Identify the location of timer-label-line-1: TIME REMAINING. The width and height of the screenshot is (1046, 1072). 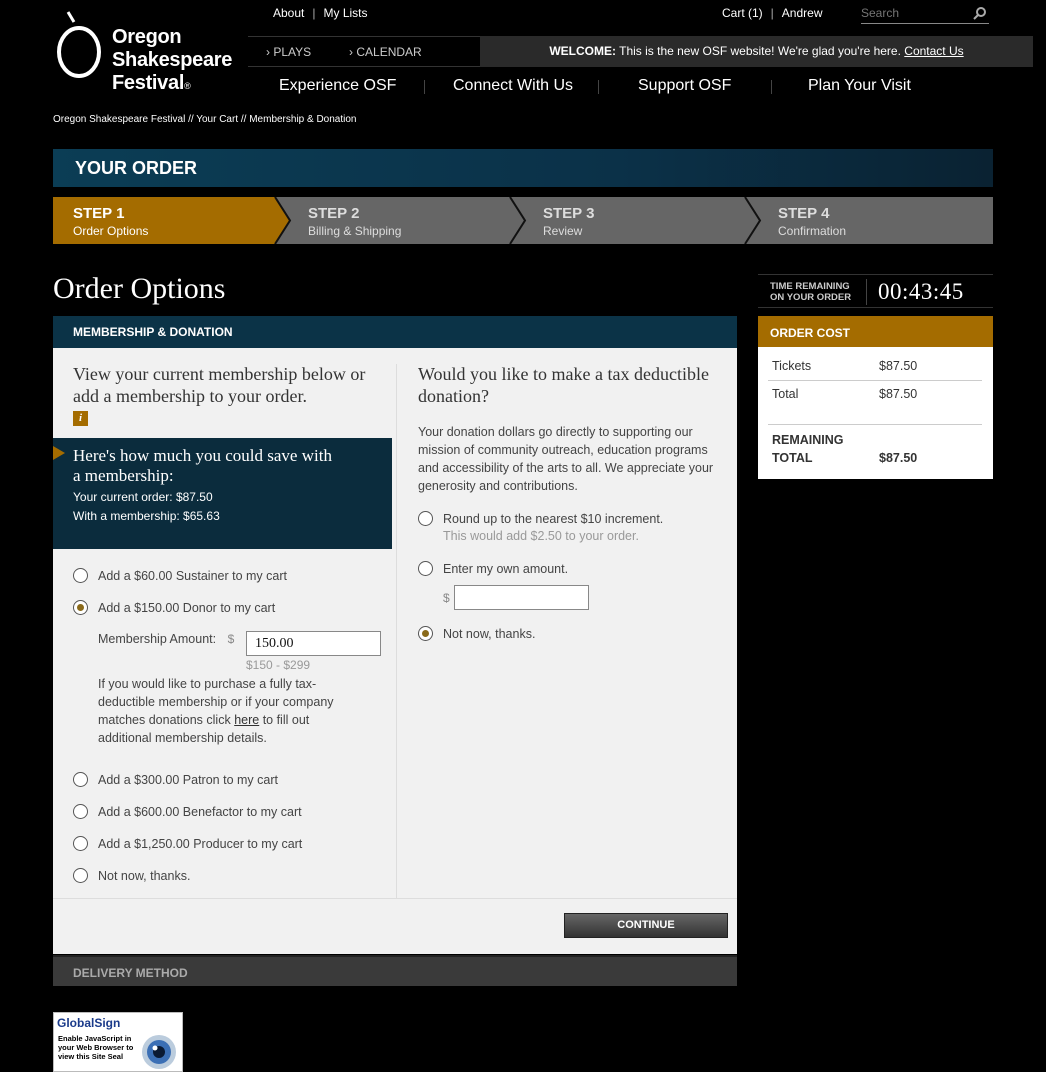
(810, 286).